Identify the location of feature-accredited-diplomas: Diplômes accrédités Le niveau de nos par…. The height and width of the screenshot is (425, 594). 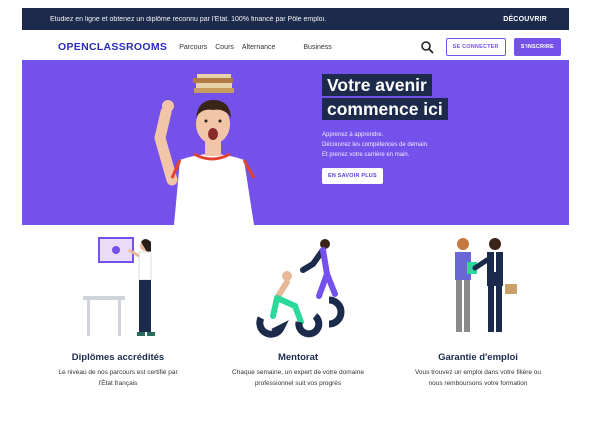
(118, 310).